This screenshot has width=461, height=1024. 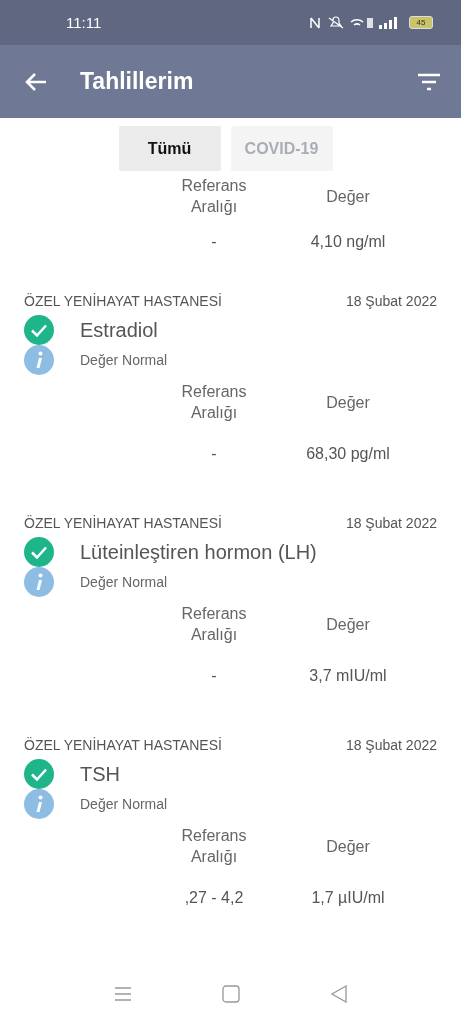 I want to click on test-value: 4,10 ng/ml, so click(x=348, y=242).